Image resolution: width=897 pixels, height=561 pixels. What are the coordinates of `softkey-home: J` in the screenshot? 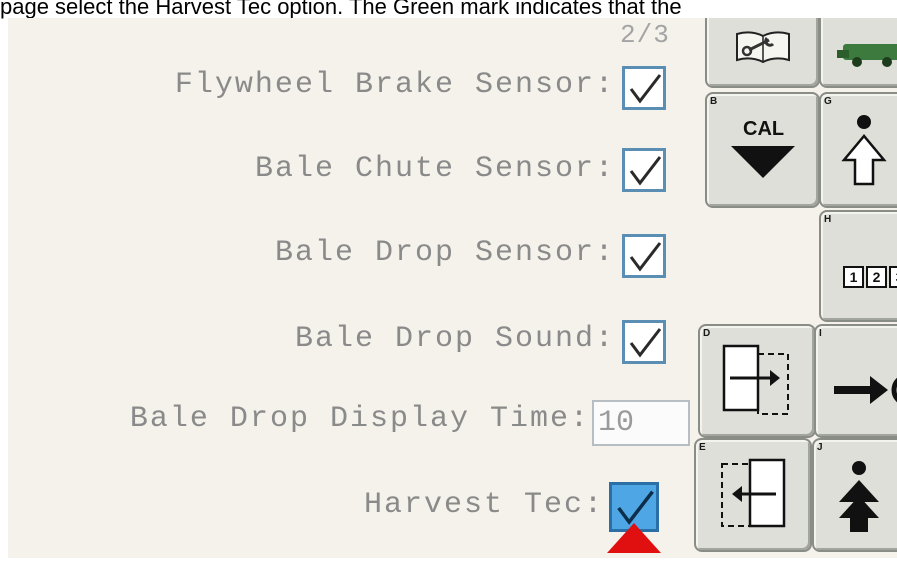 It's located at (854, 495).